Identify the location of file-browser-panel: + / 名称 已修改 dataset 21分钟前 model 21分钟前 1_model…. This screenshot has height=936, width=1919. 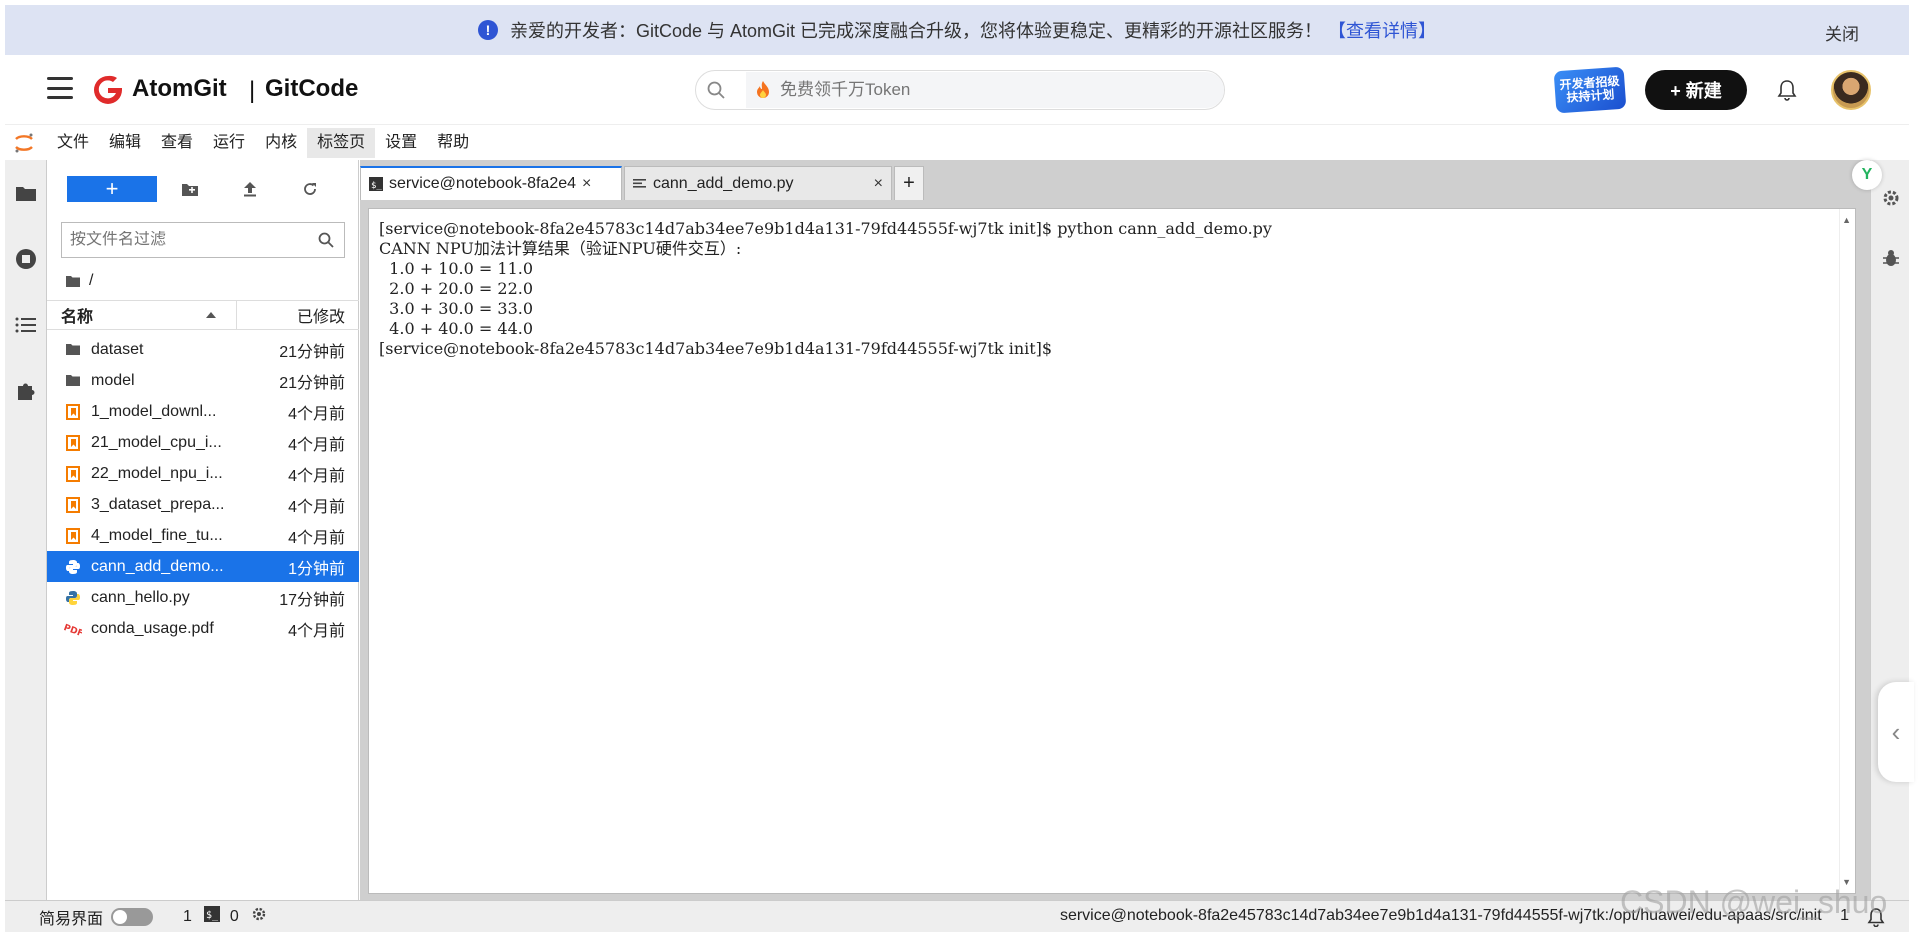
(203, 530).